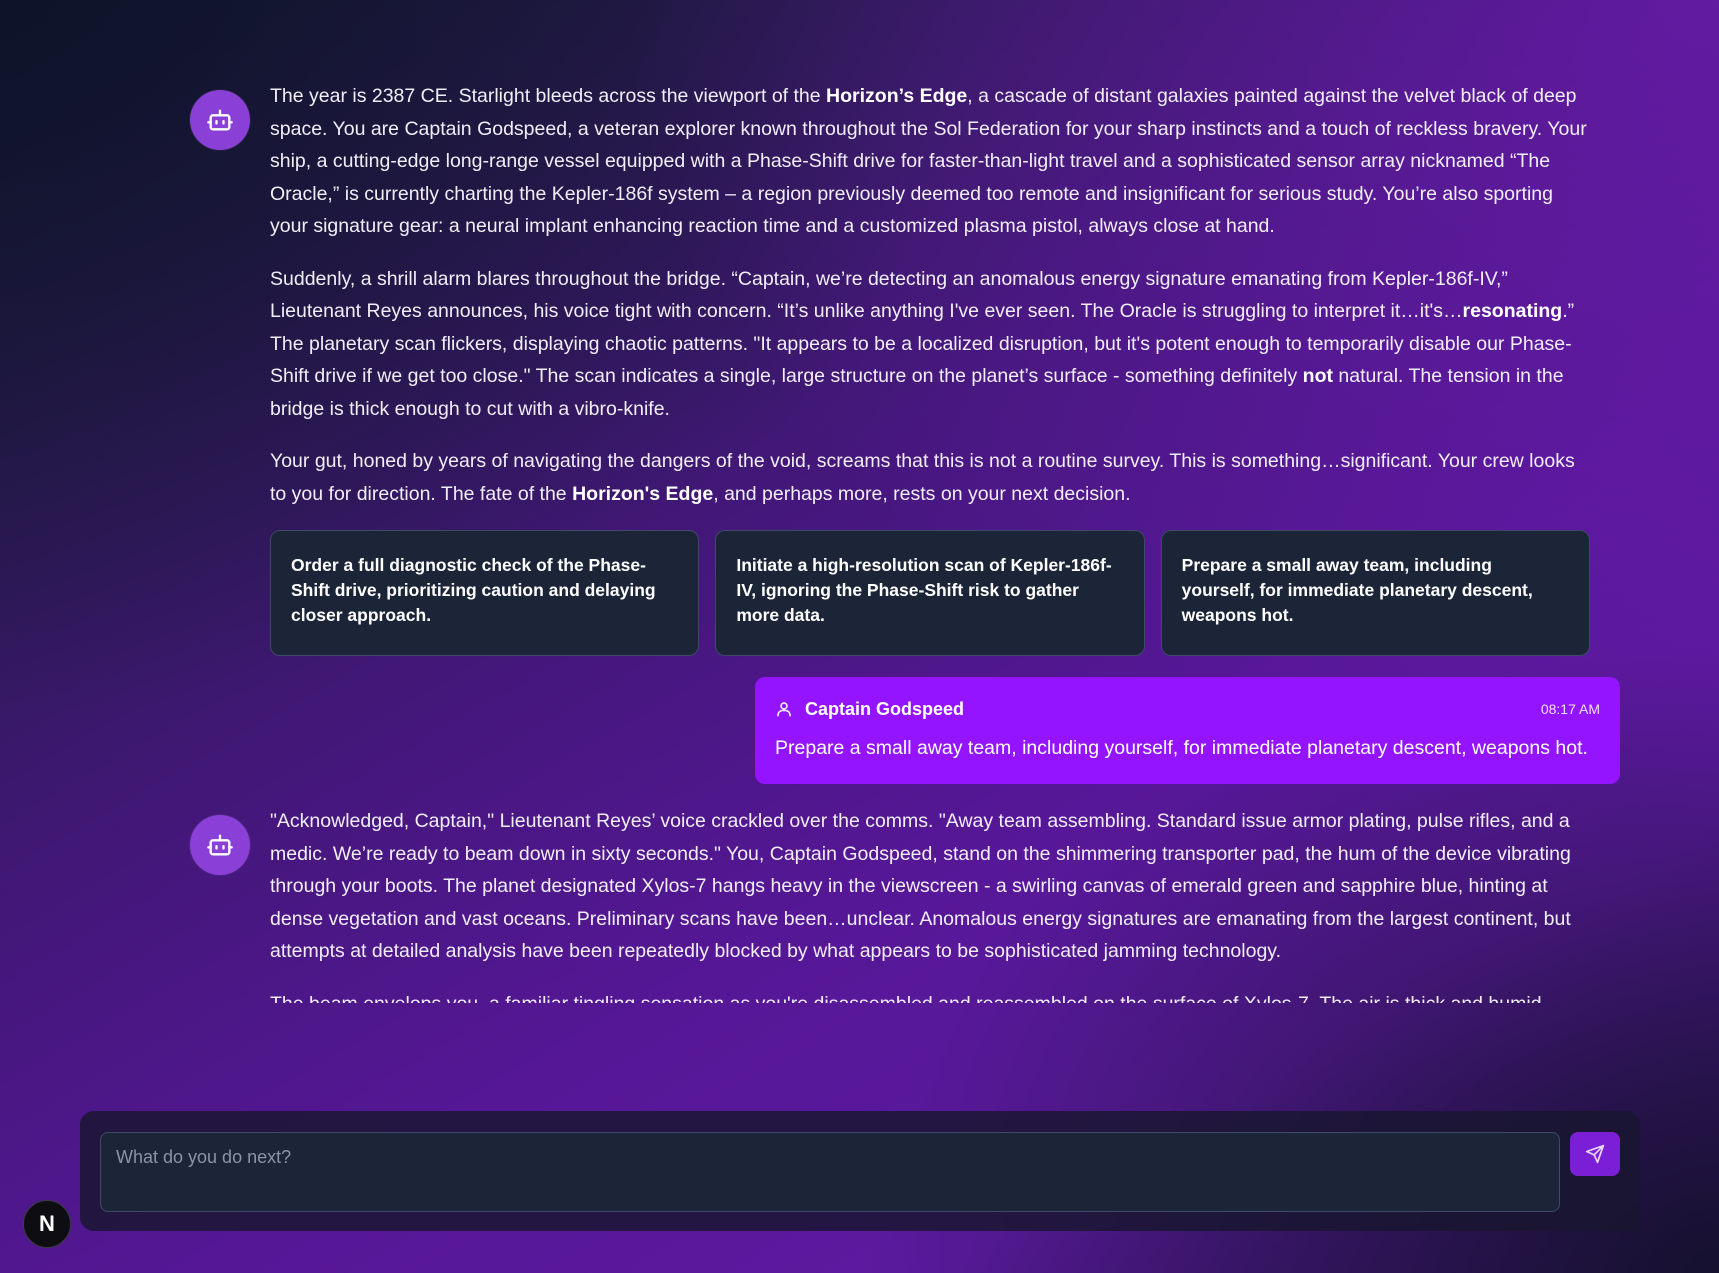 Image resolution: width=1719 pixels, height=1273 pixels. Describe the element at coordinates (1570, 709) in the screenshot. I see `message-timestamp: 08:17 AM` at that location.